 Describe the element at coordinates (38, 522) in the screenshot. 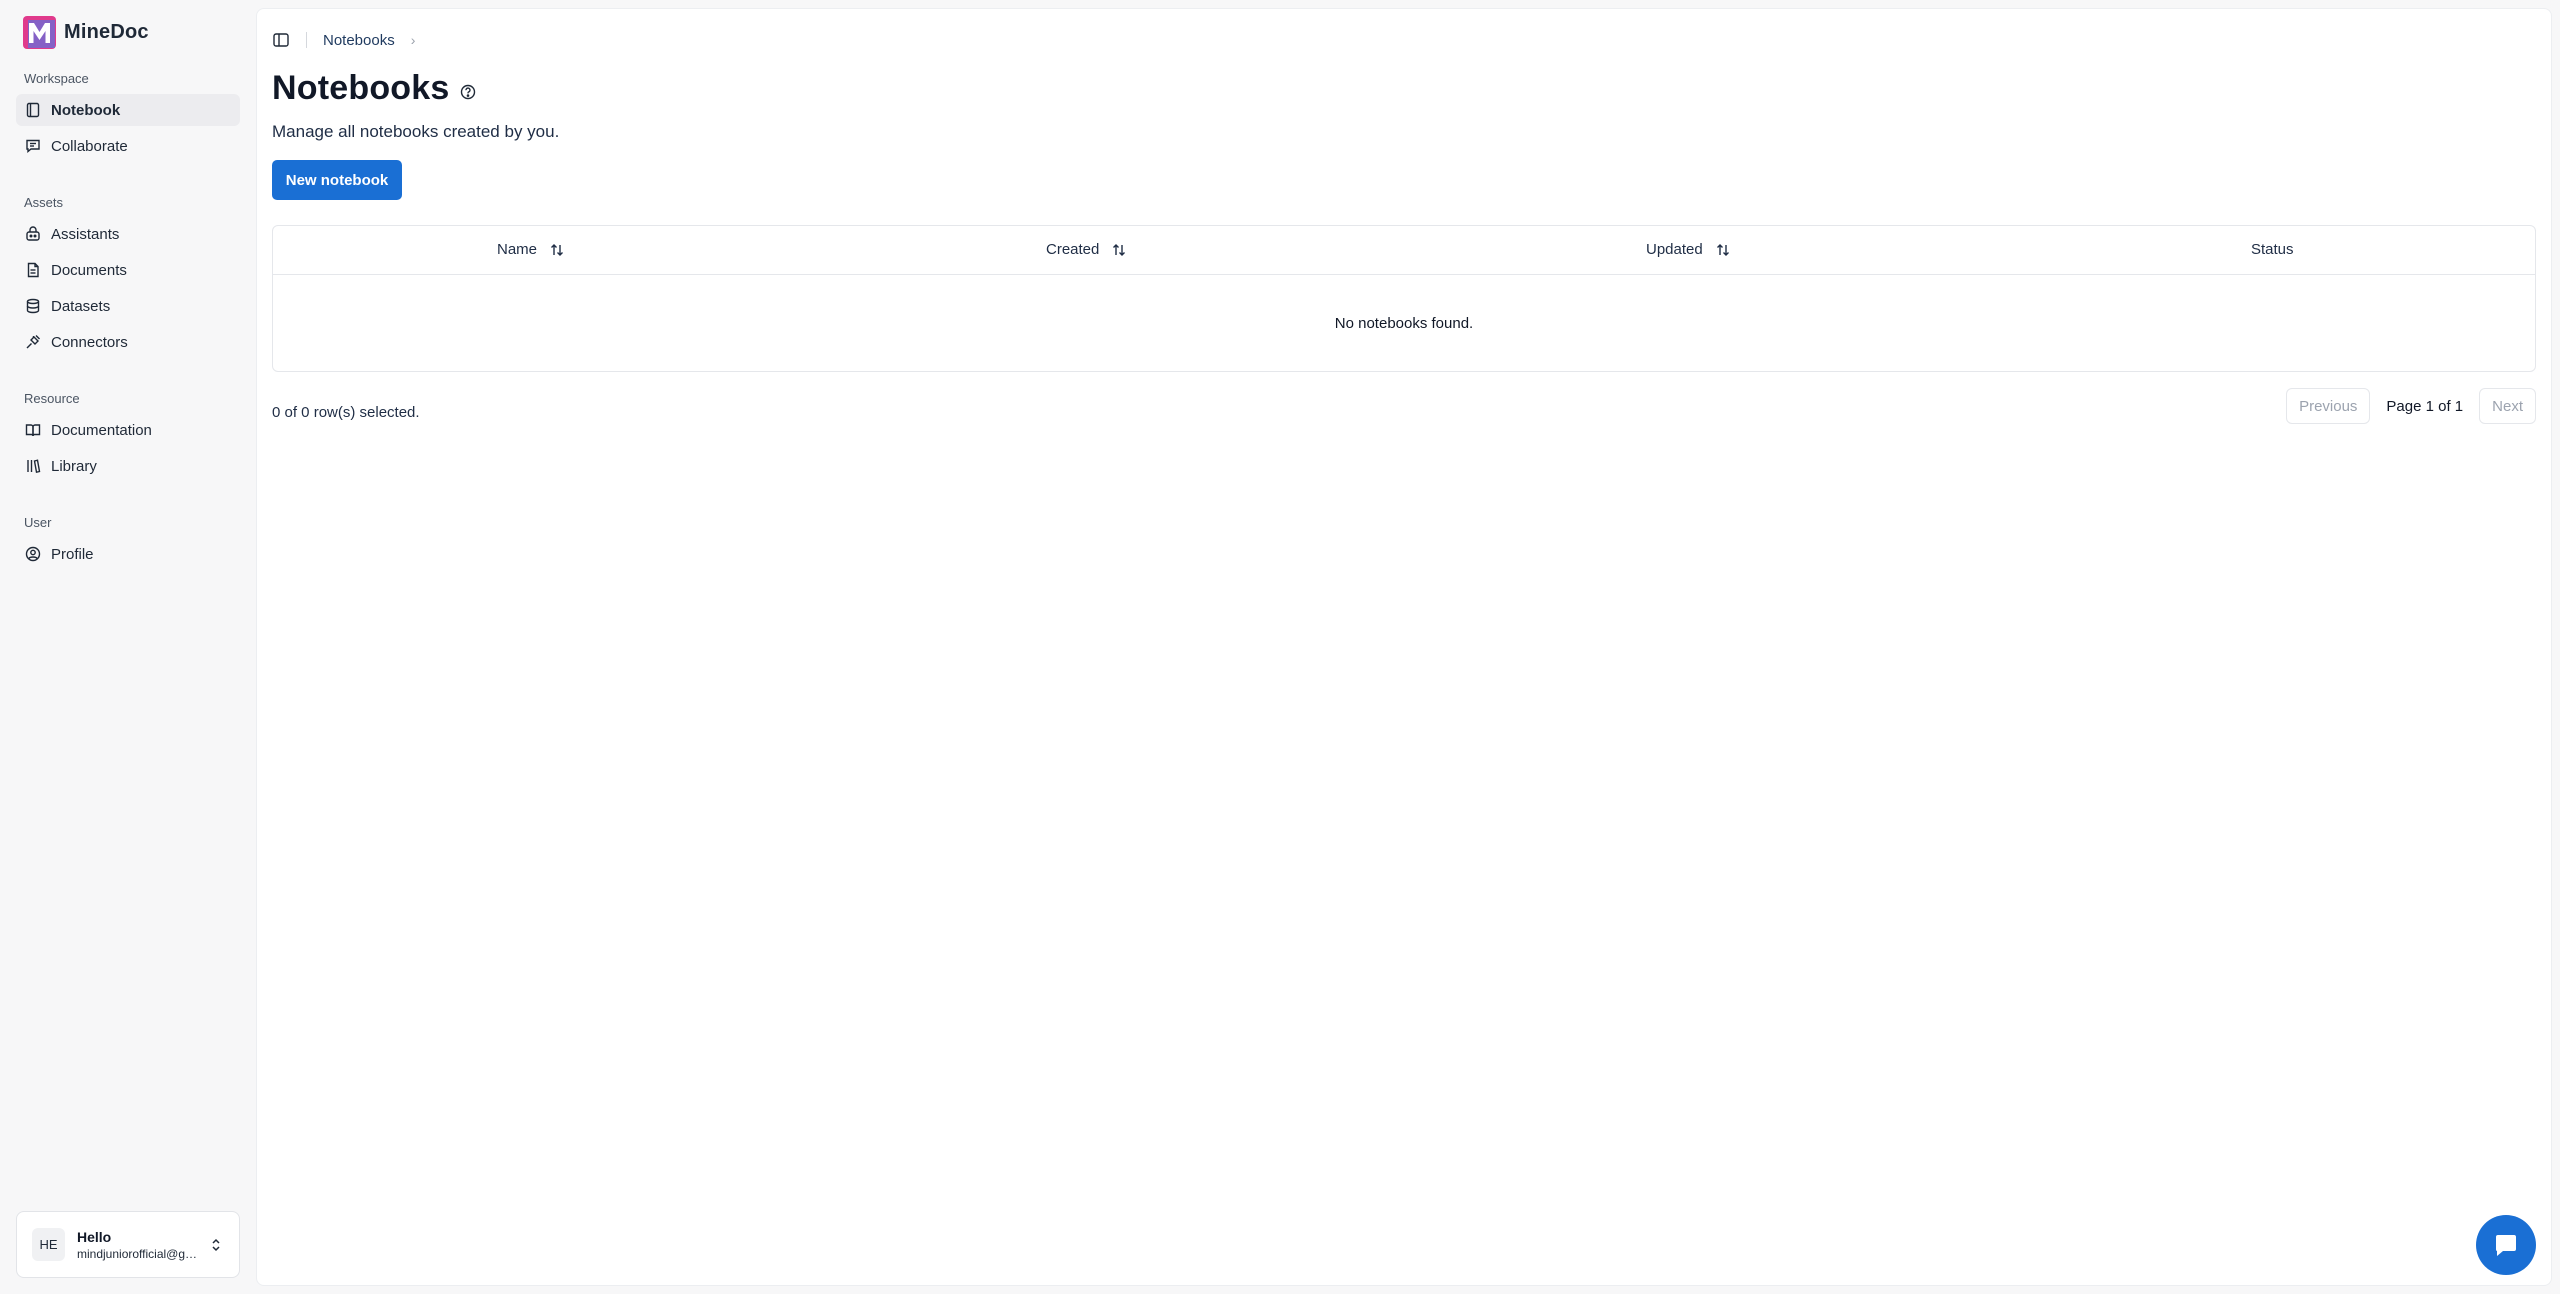

I see `section-label-user: User` at that location.